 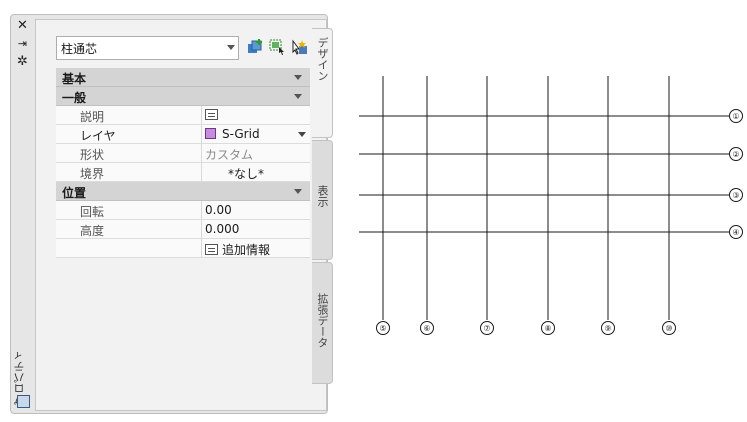 What do you see at coordinates (382, 328) in the screenshot?
I see `grid-label: ⑤` at bounding box center [382, 328].